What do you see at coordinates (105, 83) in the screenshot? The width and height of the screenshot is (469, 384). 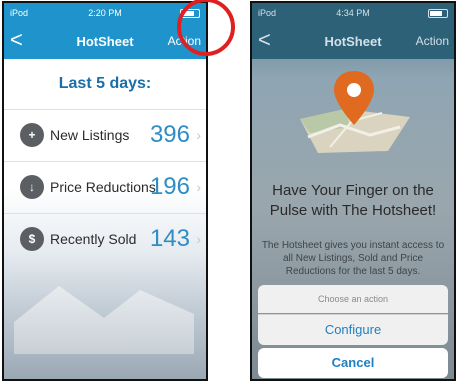 I see `period-title: Last 5 days:` at bounding box center [105, 83].